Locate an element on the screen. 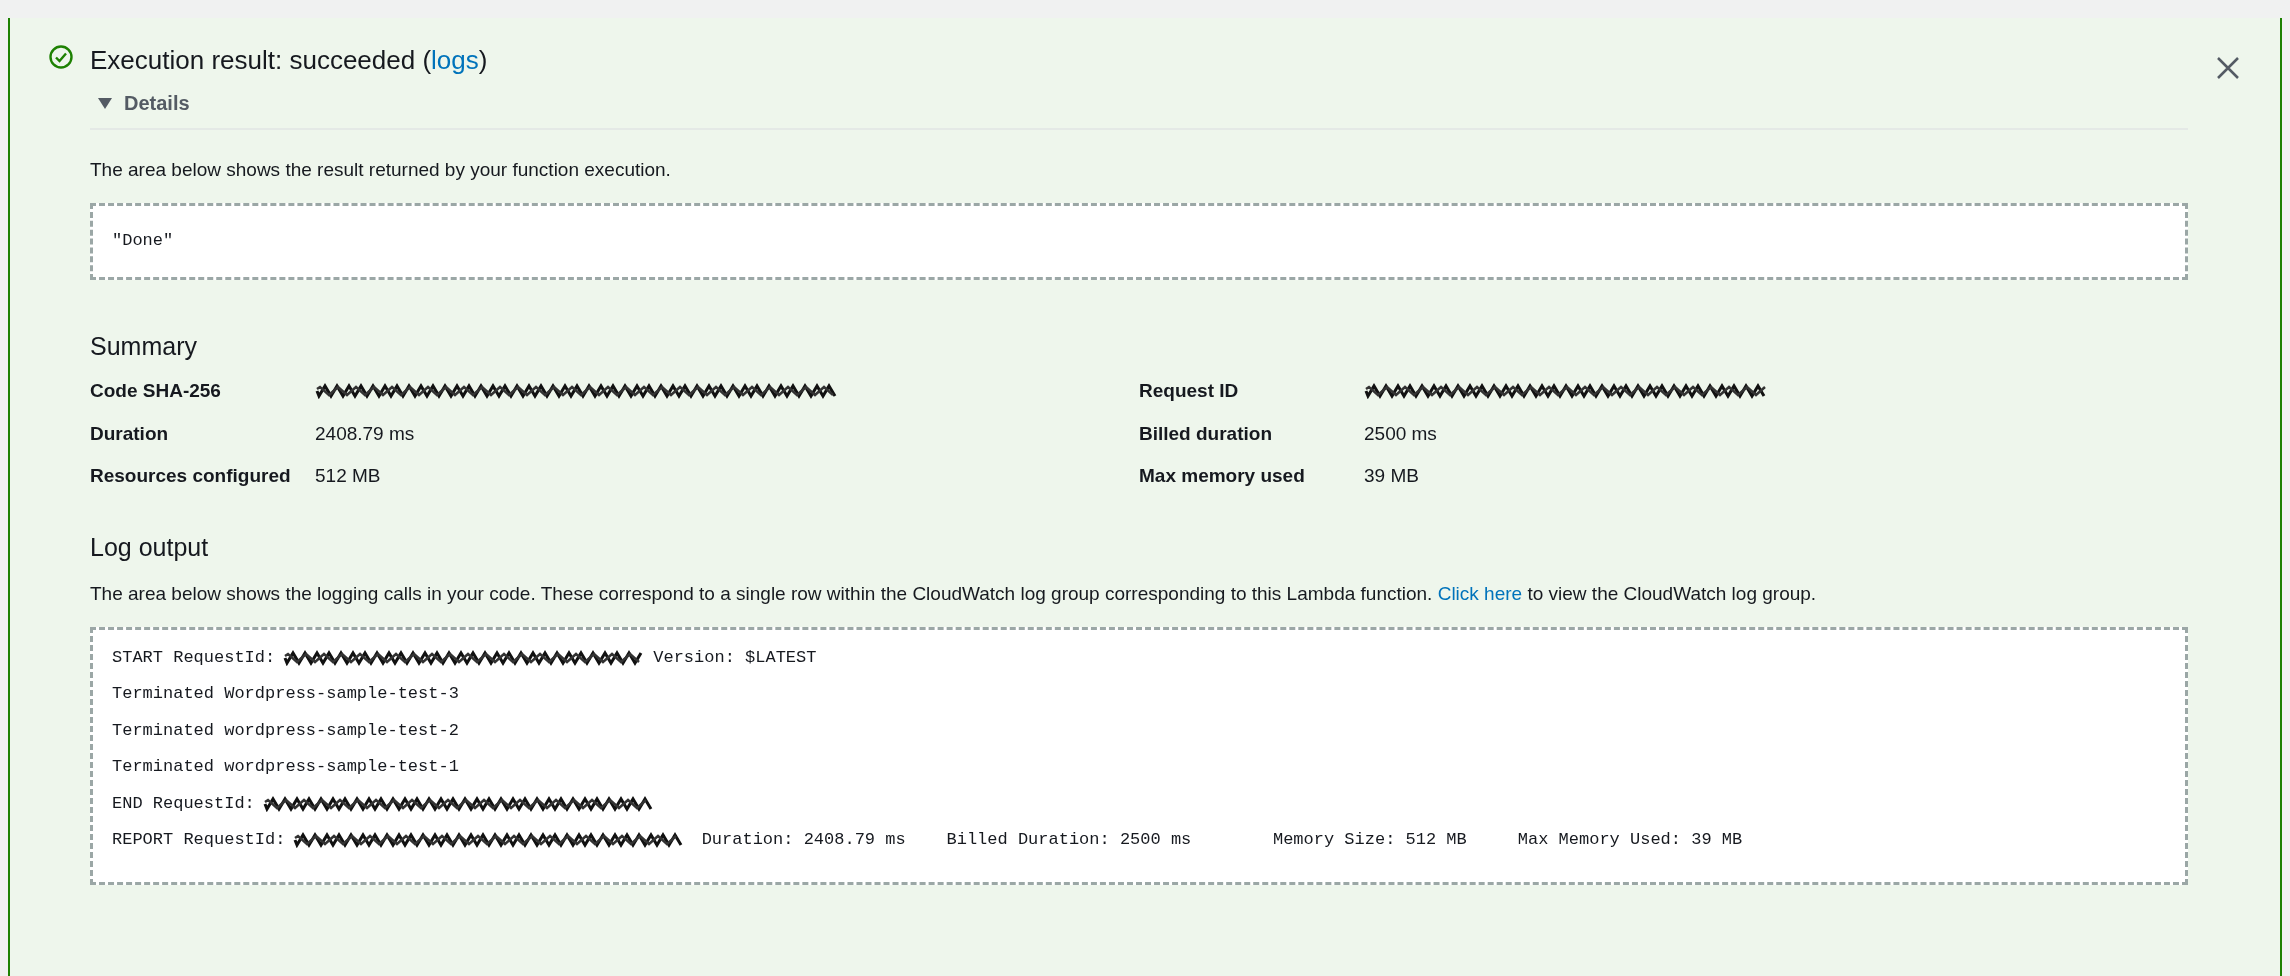 The image size is (2290, 976). details-toggle: Details is located at coordinates (144, 103).